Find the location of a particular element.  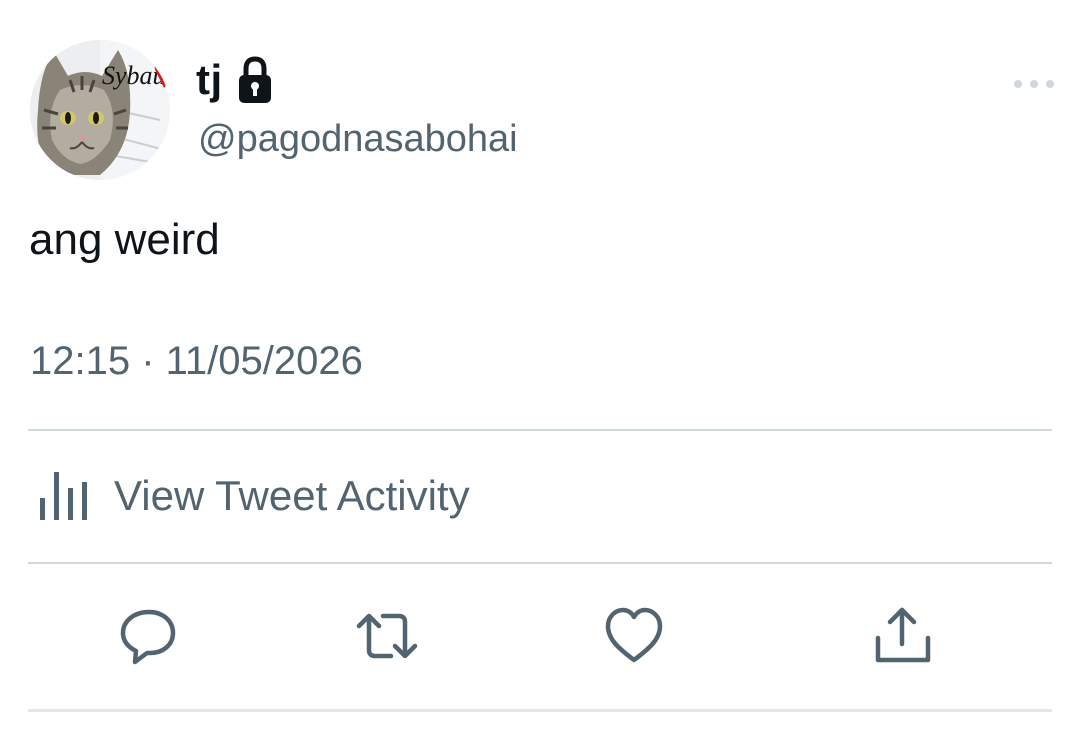

more-options-icon is located at coordinates (1034, 84).